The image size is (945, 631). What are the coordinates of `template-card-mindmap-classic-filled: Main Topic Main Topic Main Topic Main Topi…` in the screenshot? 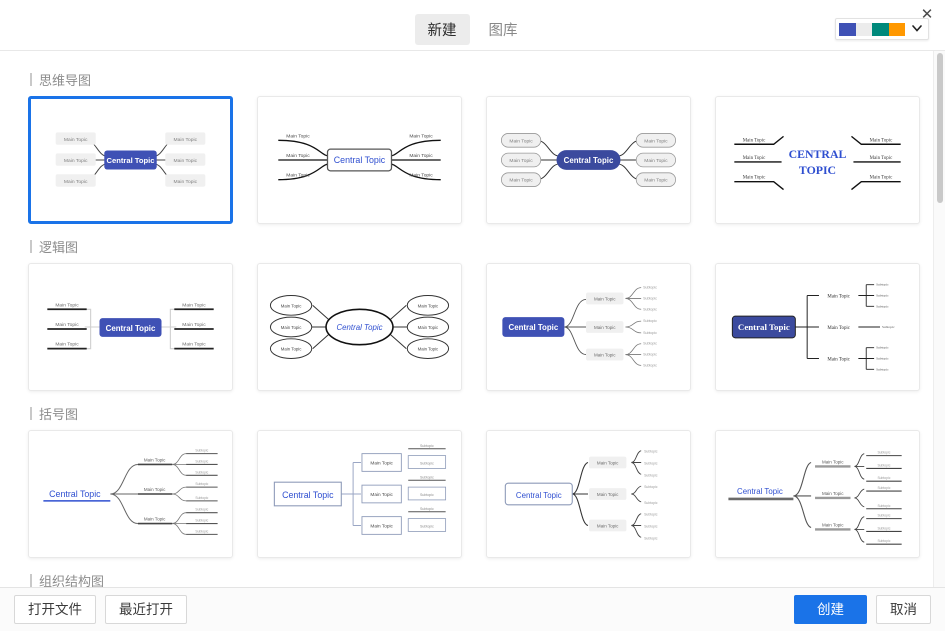 It's located at (130, 160).